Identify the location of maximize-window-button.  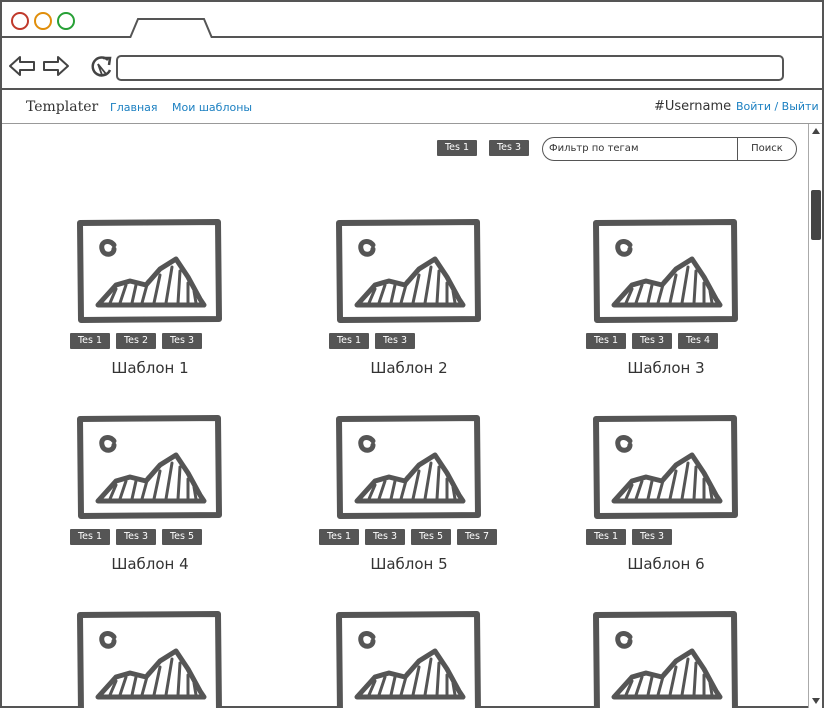
(66, 21).